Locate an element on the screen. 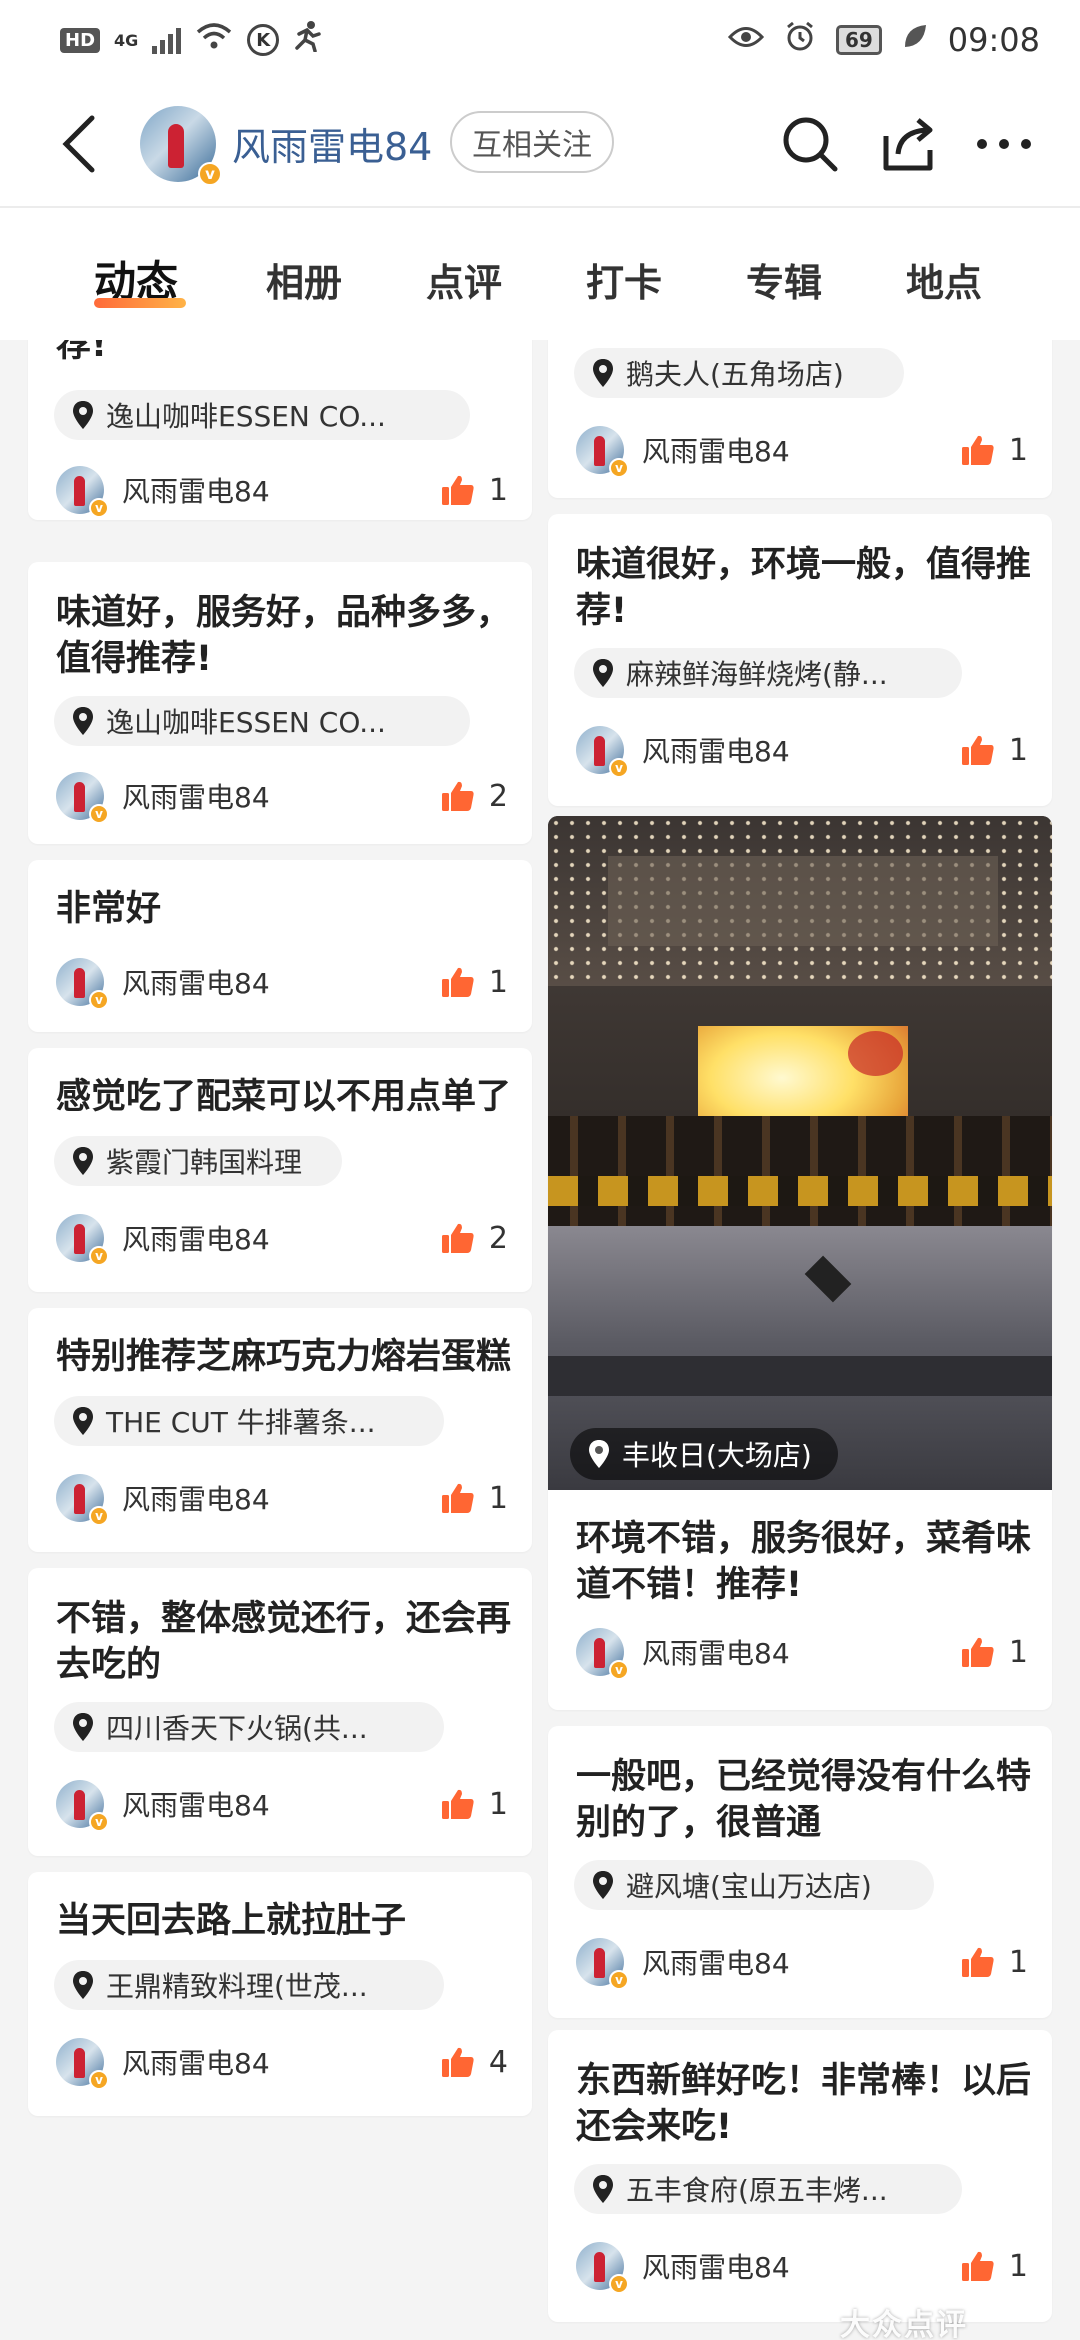 The height and width of the screenshot is (2340, 1080). location-tag: 避风塘(宝山万达店) is located at coordinates (754, 1885).